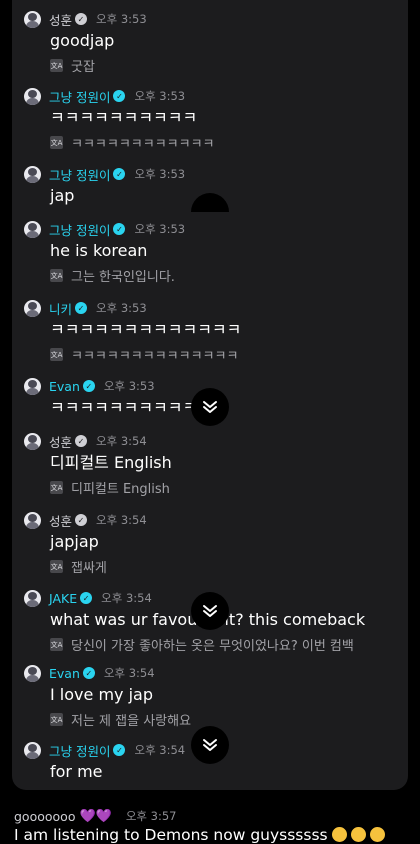  Describe the element at coordinates (82, 40) in the screenshot. I see `message-text: goodjap` at that location.